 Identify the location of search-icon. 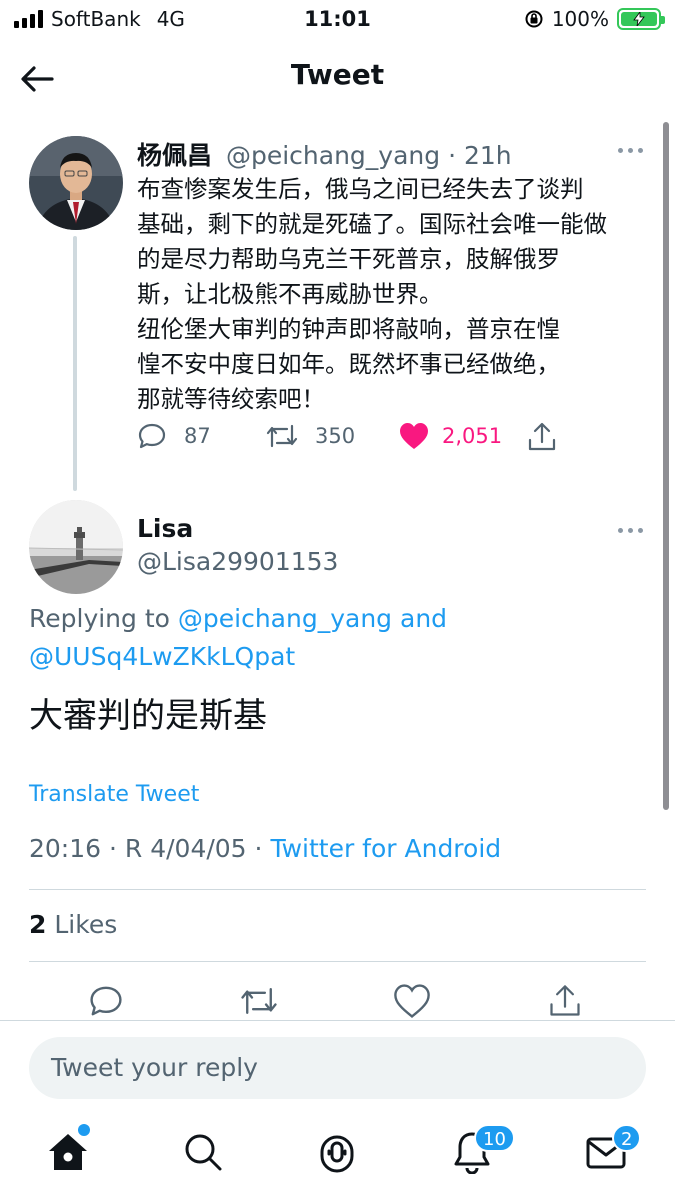
(203, 1152).